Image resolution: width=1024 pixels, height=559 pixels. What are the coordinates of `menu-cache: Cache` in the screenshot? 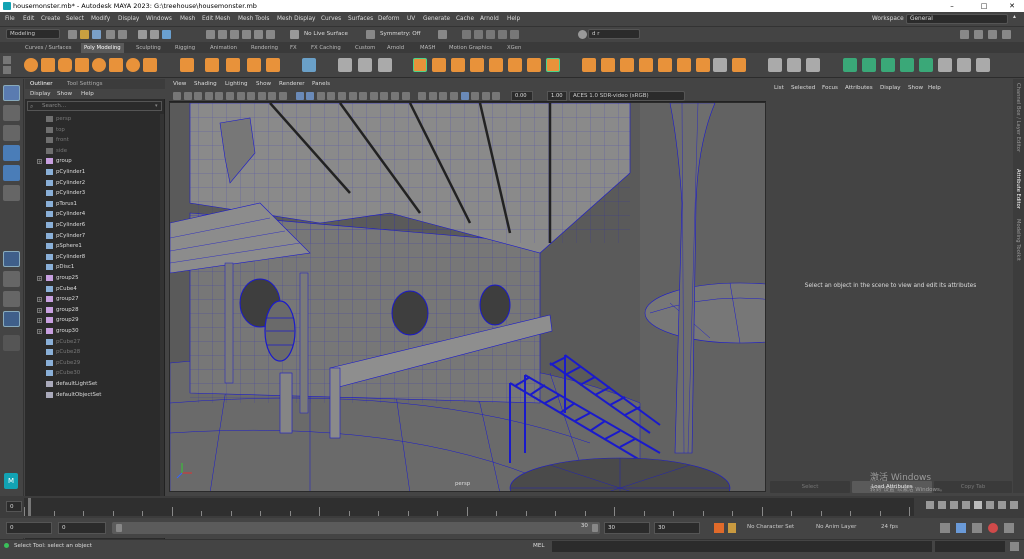 It's located at (465, 19).